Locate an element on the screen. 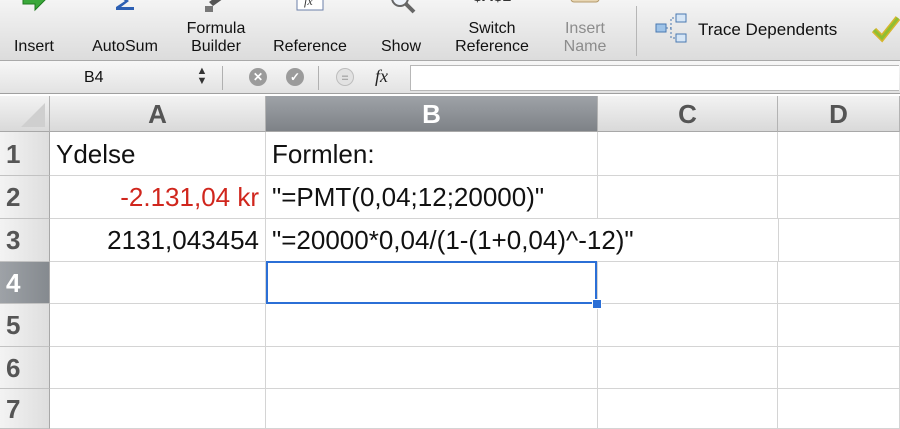 Image resolution: width=900 pixels, height=429 pixels. formula-bar-separator is located at coordinates (222, 78).